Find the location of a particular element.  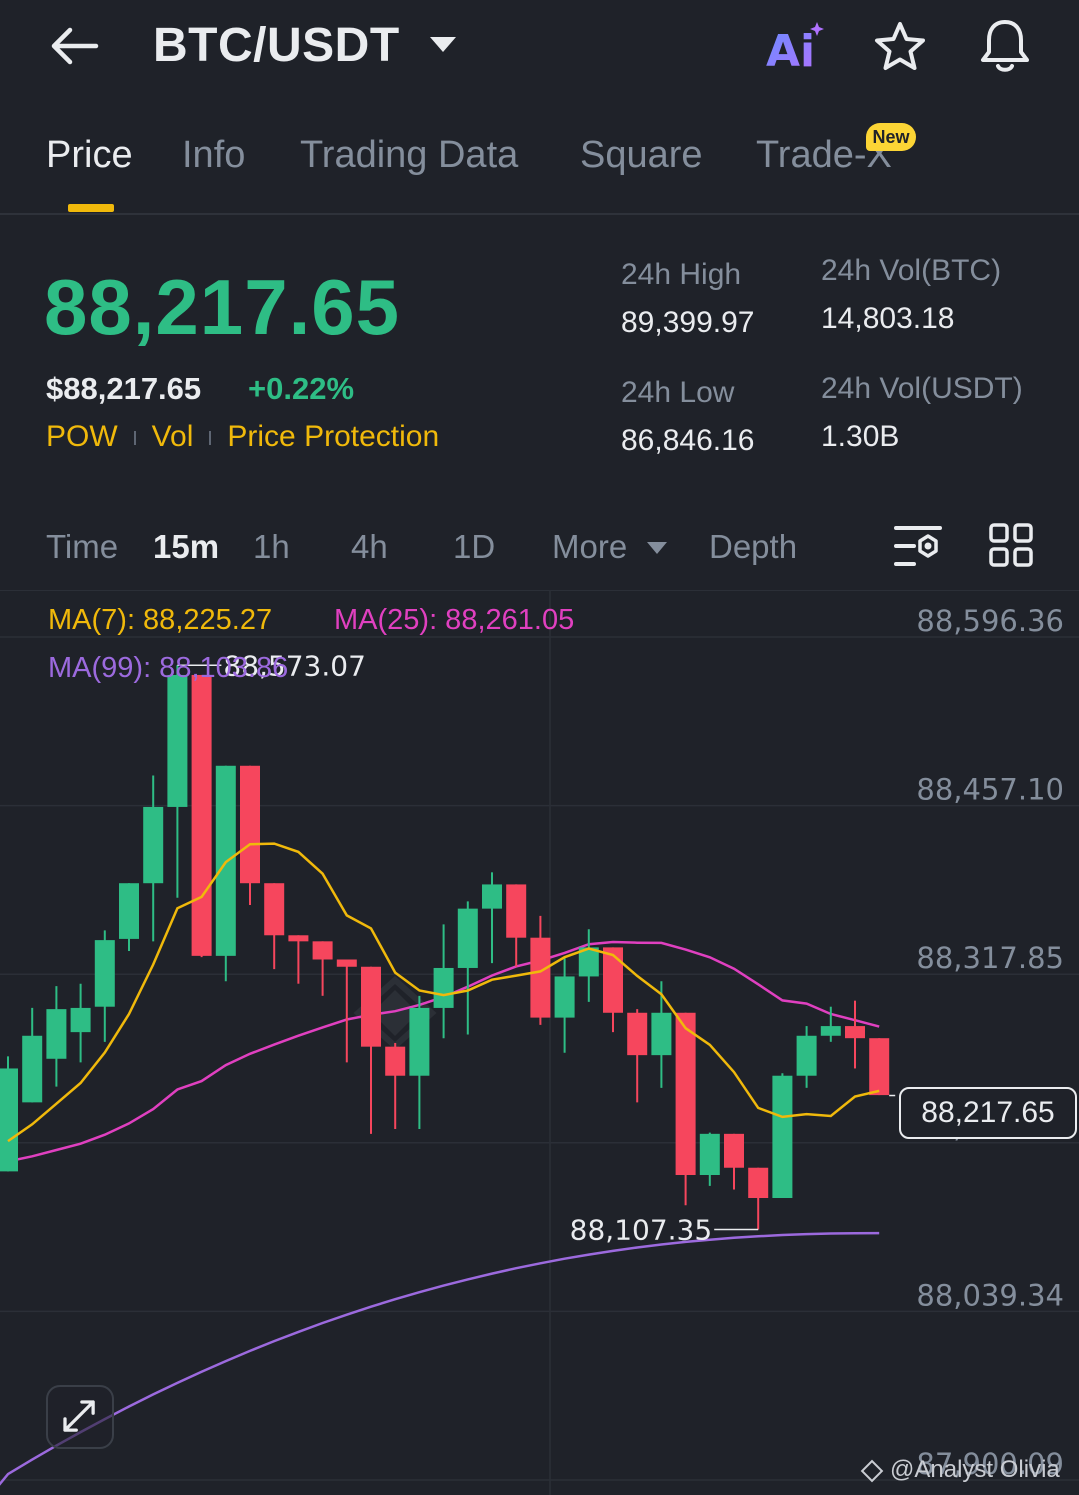

layout-grid-icon is located at coordinates (1011, 545).